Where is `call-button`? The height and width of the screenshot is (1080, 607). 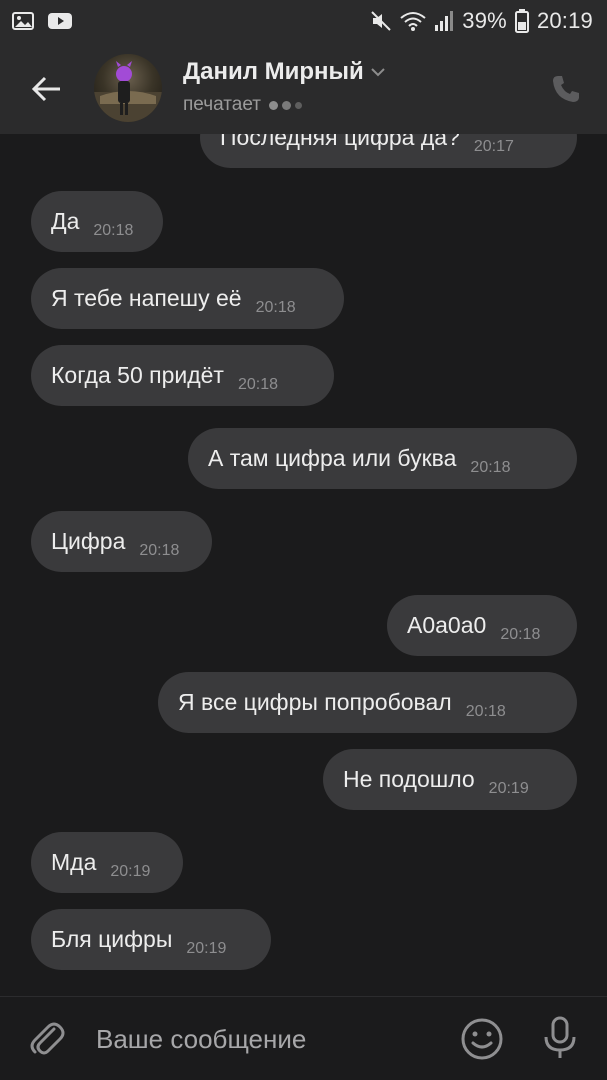
call-button is located at coordinates (566, 89).